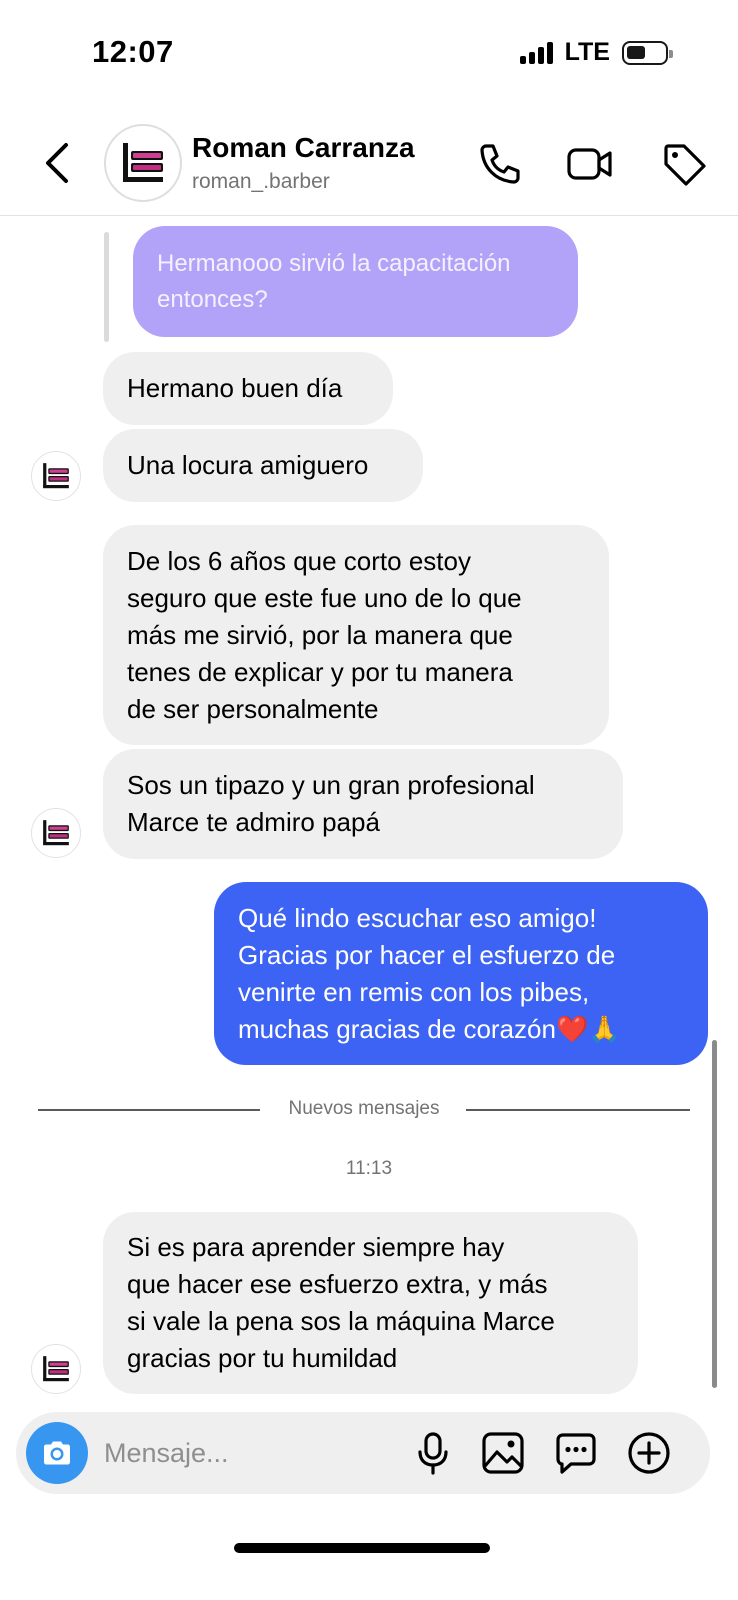 This screenshot has width=738, height=1600. I want to click on microphone-icon, so click(433, 1453).